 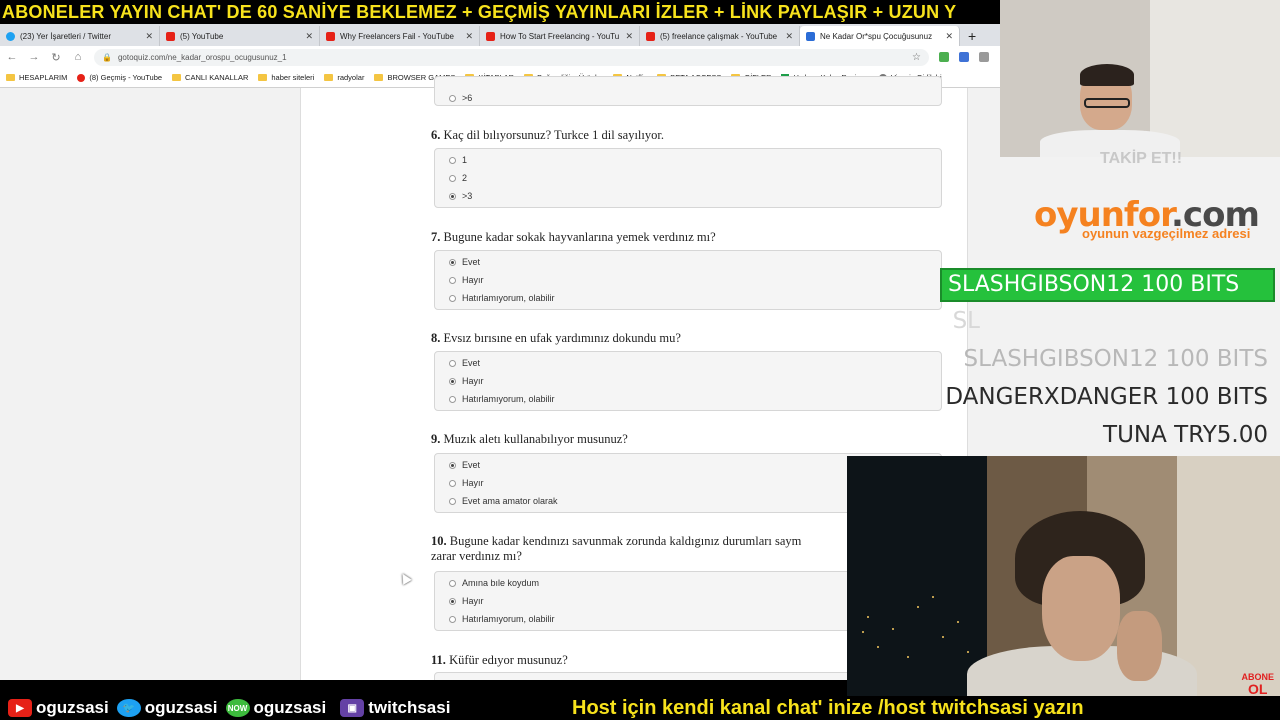 What do you see at coordinates (720, 36) in the screenshot?
I see `tab-freelance: (5) freelance çalışmak - YouTube ✕` at bounding box center [720, 36].